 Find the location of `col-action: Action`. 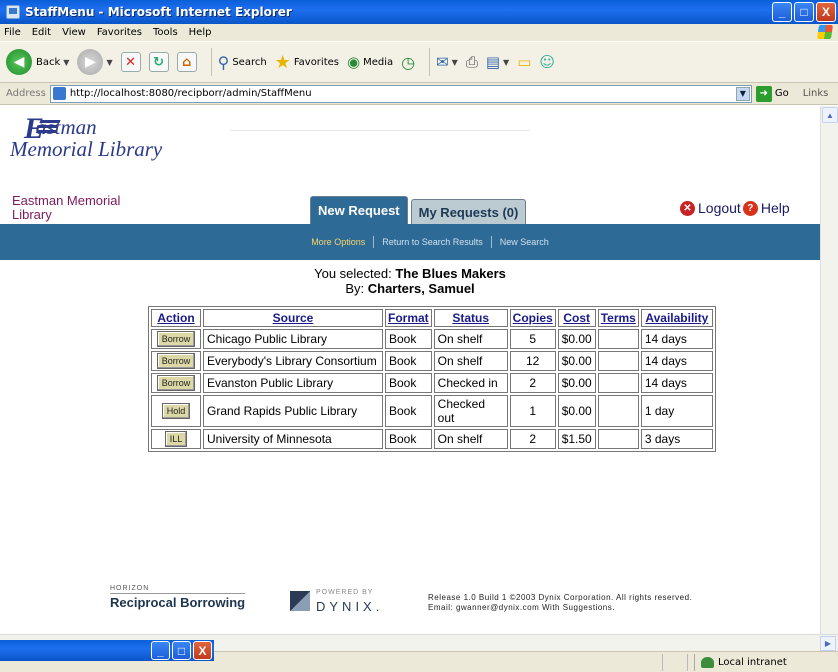

col-action: Action is located at coordinates (176, 318).